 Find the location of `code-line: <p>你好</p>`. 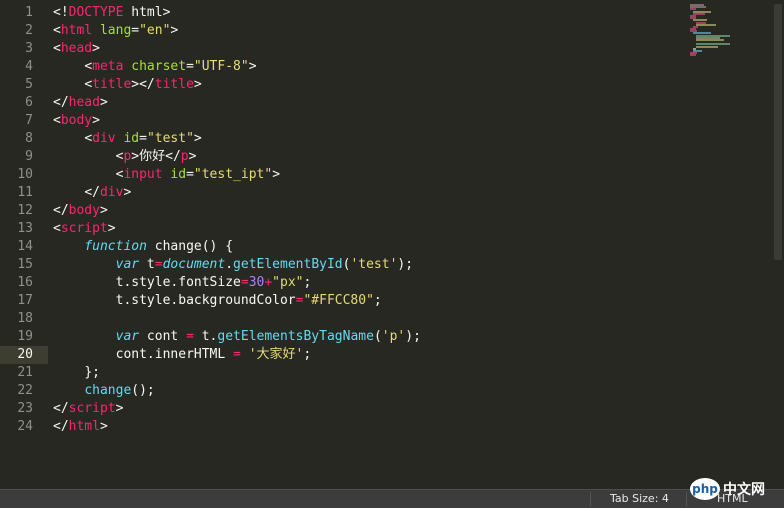

code-line: <p>你好</p> is located at coordinates (156, 156).